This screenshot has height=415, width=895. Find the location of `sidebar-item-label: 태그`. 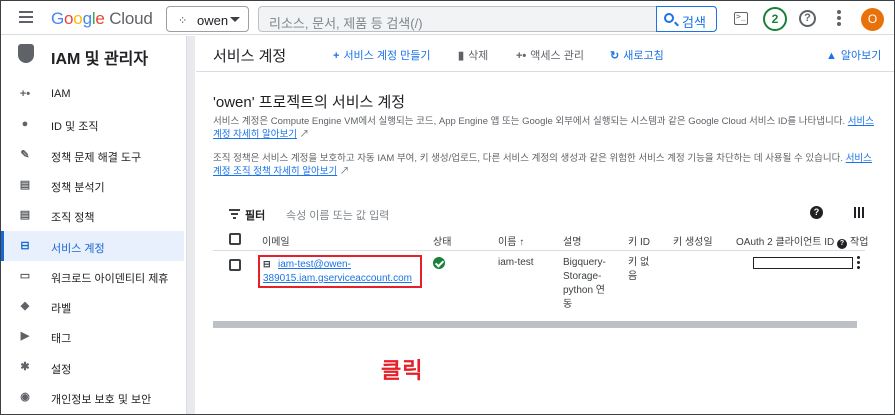

sidebar-item-label: 태그 is located at coordinates (61, 339).